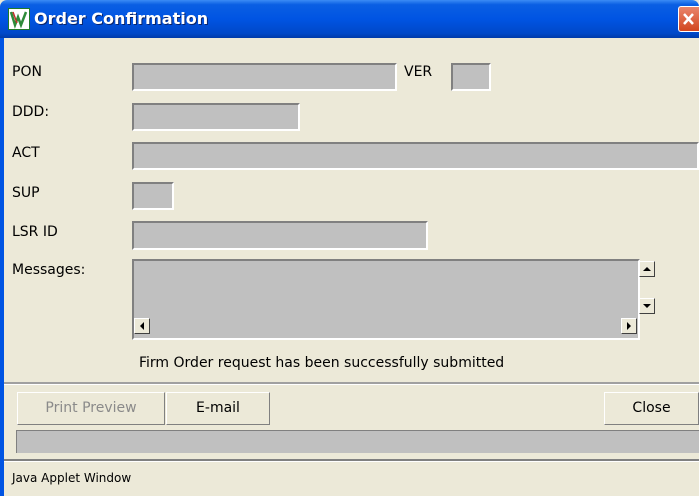  Describe the element at coordinates (349, 19) in the screenshot. I see `title-bar: Order Confirmation` at that location.